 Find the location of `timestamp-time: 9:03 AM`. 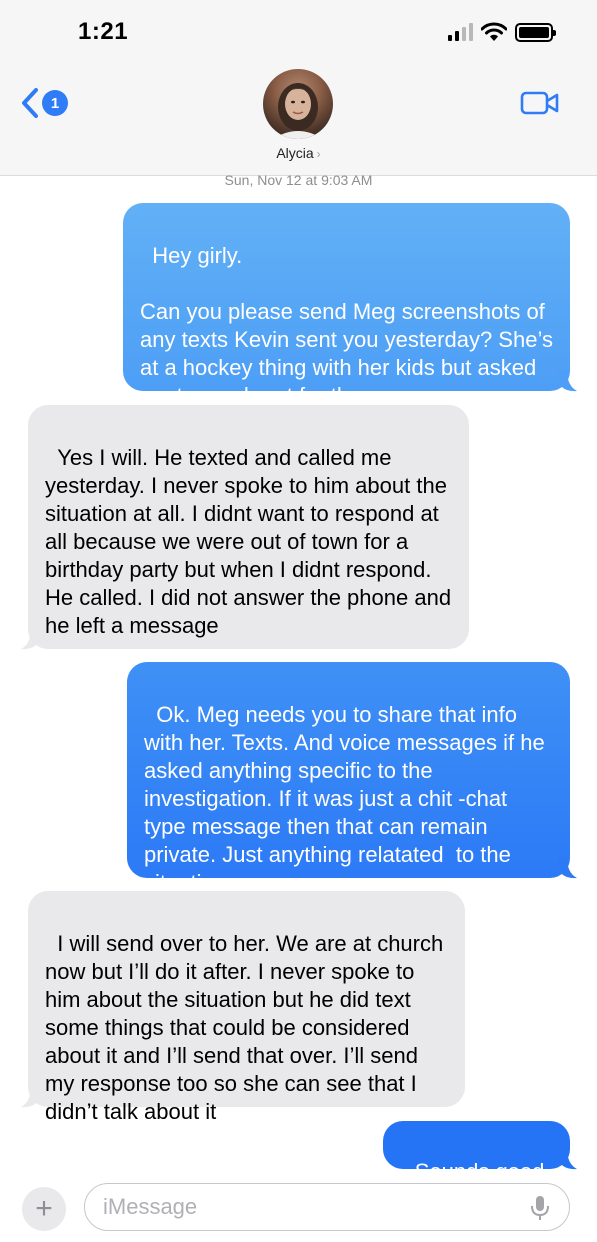

timestamp-time: 9:03 AM is located at coordinates (347, 180).